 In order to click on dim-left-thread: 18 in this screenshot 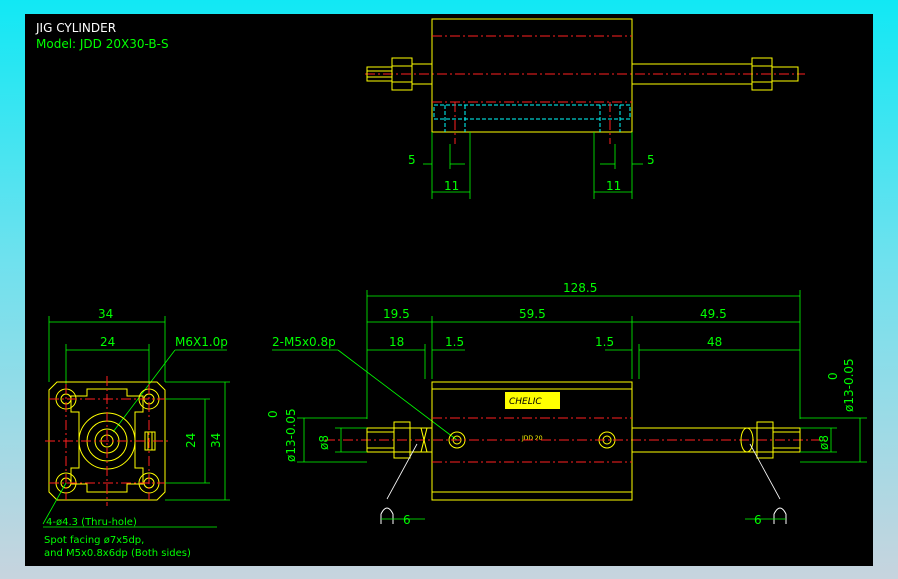, I will do `click(396, 342)`.